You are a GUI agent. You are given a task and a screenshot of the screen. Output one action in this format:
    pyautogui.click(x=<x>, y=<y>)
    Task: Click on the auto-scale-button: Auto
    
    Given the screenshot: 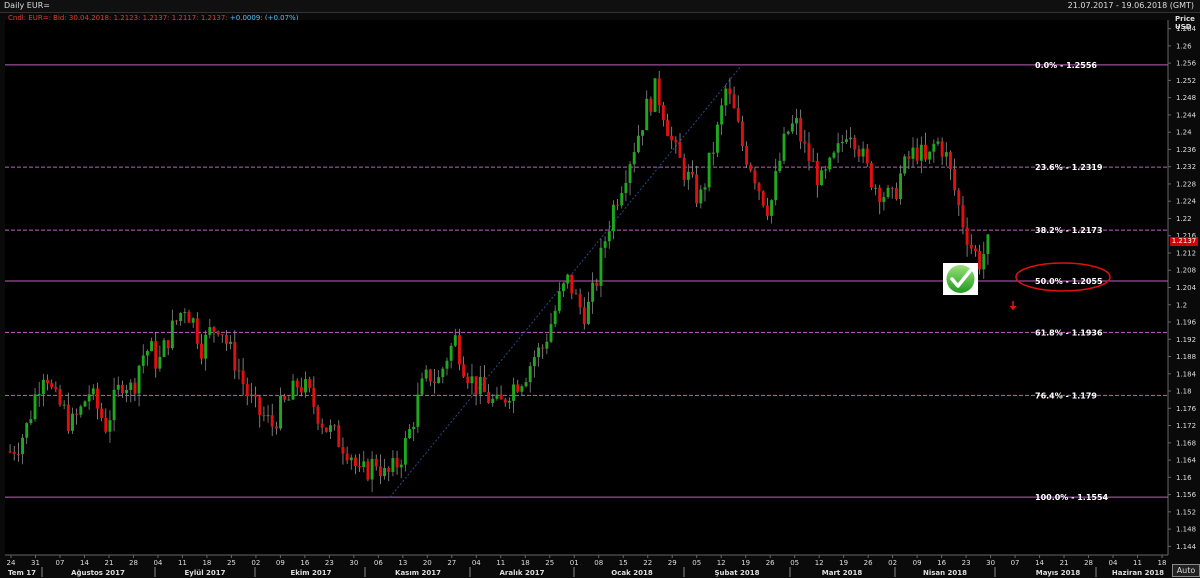 What is the action you would take?
    pyautogui.click(x=1186, y=570)
    